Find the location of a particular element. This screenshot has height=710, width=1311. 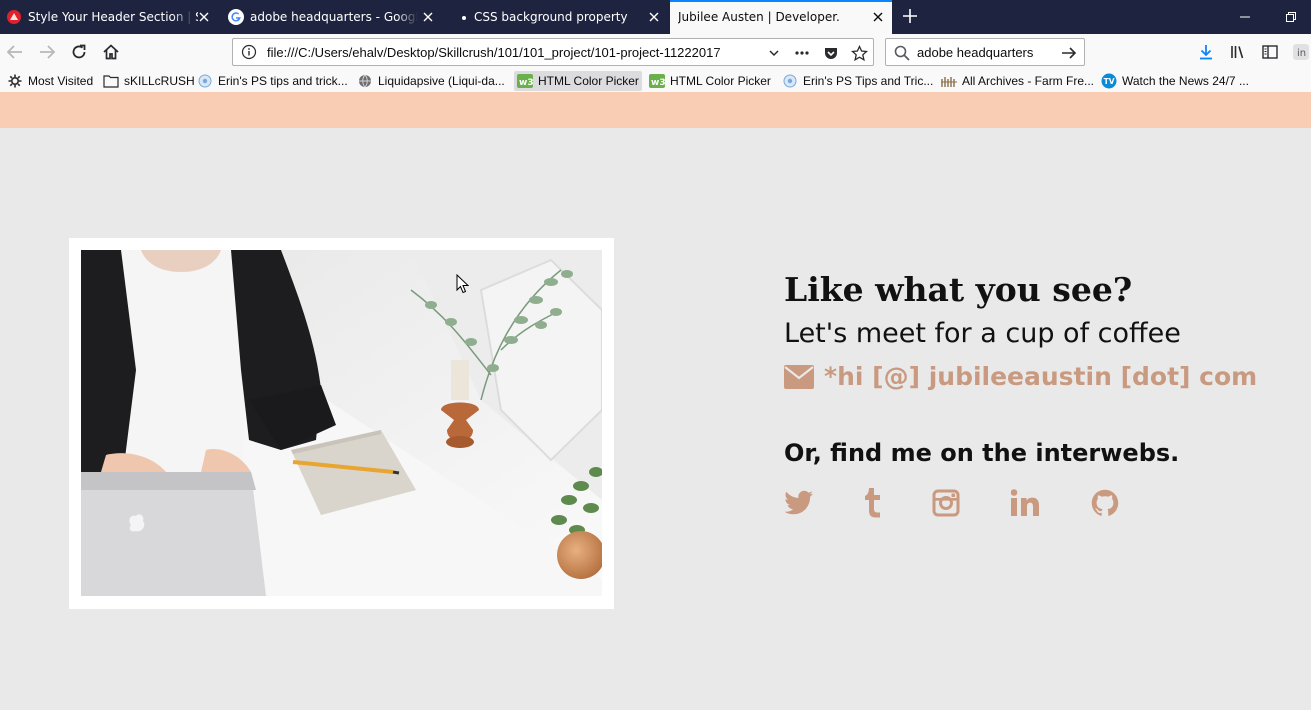

envelope-icon is located at coordinates (799, 376).